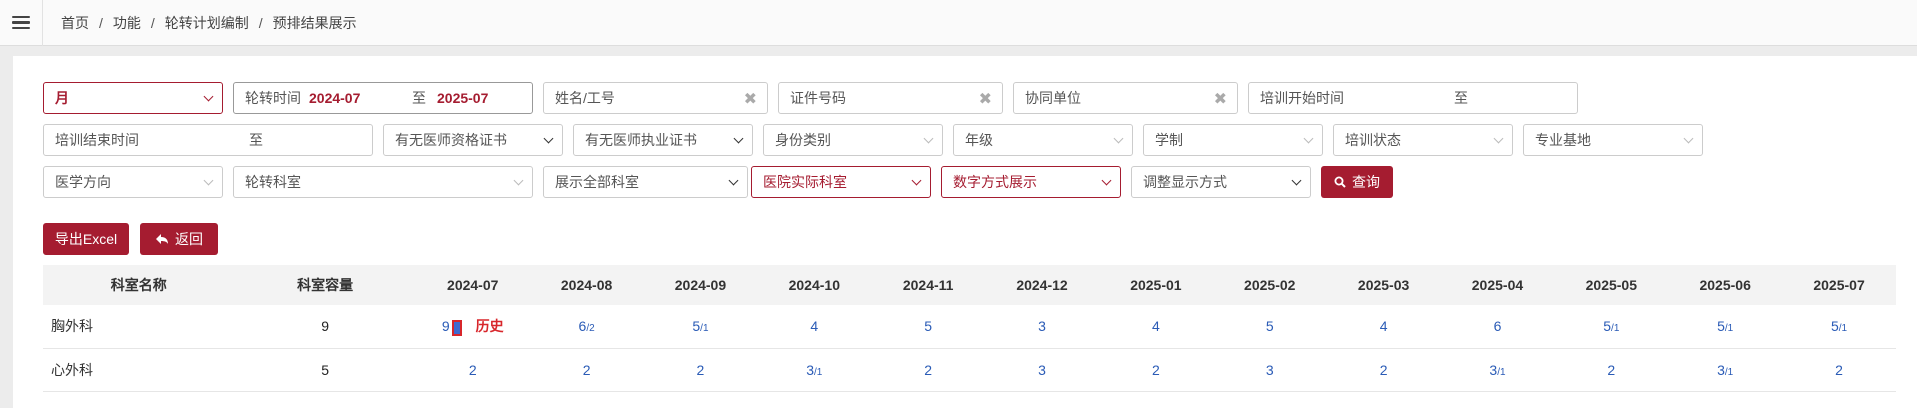 The height and width of the screenshot is (408, 1917). What do you see at coordinates (890, 98) in the screenshot?
I see `id-number-input: 证件号码 ✖` at bounding box center [890, 98].